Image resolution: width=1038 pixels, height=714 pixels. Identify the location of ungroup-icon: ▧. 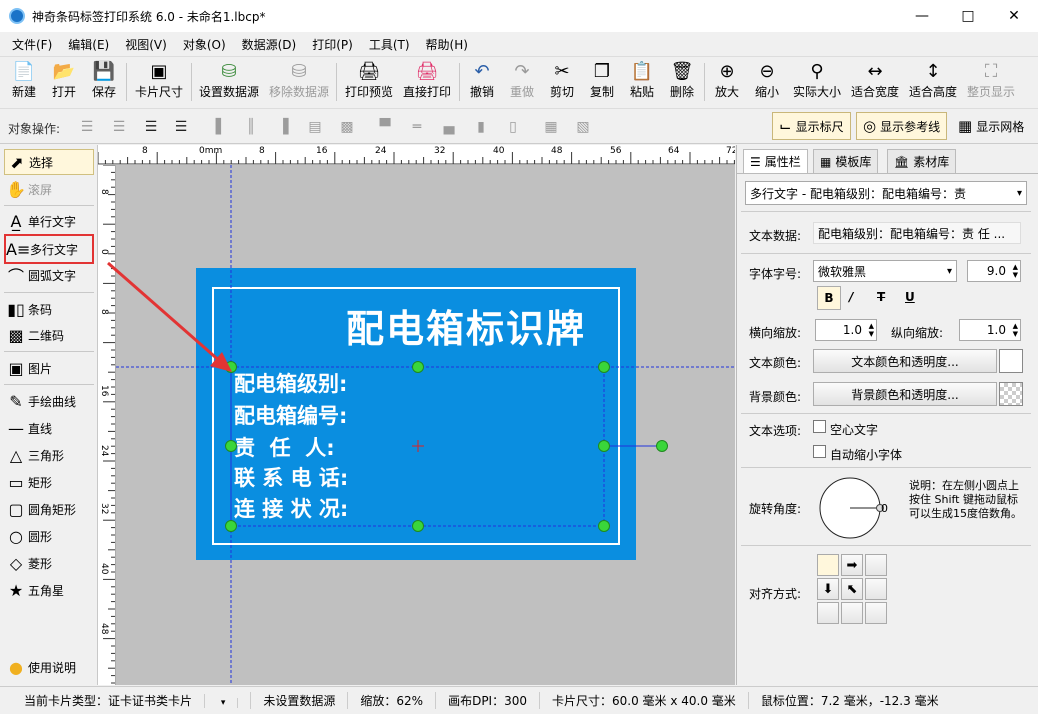
(583, 127).